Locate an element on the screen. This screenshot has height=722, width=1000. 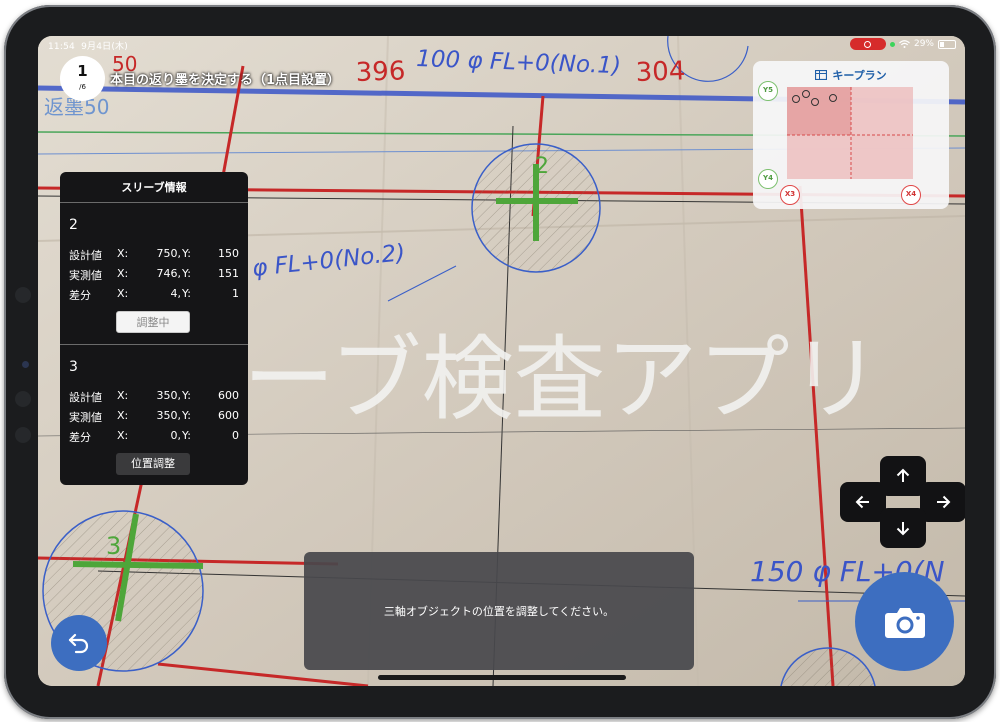
guidance-message: 三軸オブジェクトの位置を調整してください。 is located at coordinates (499, 611).